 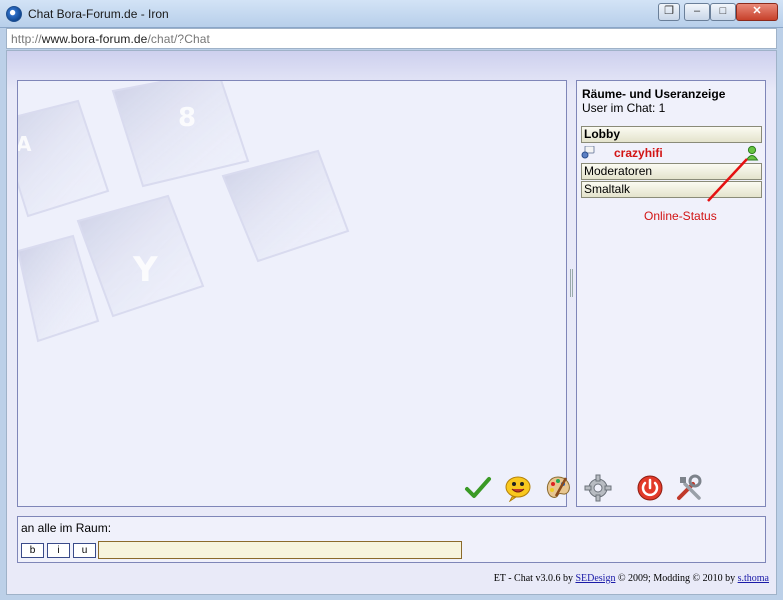 I want to click on window-menu-button: ❐, so click(x=669, y=12).